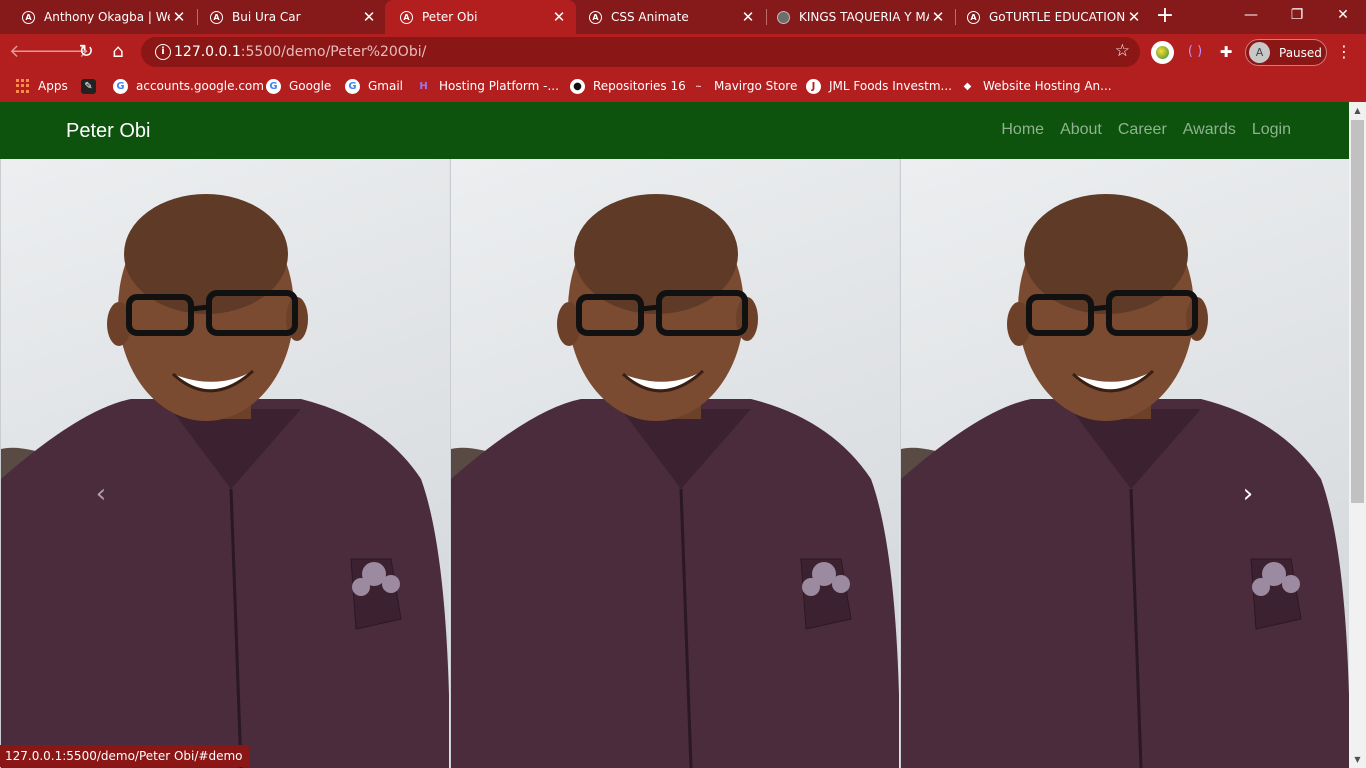 Image resolution: width=1366 pixels, height=768 pixels. I want to click on tab-peter-obi: A Peter Obi ✕, so click(480, 17).